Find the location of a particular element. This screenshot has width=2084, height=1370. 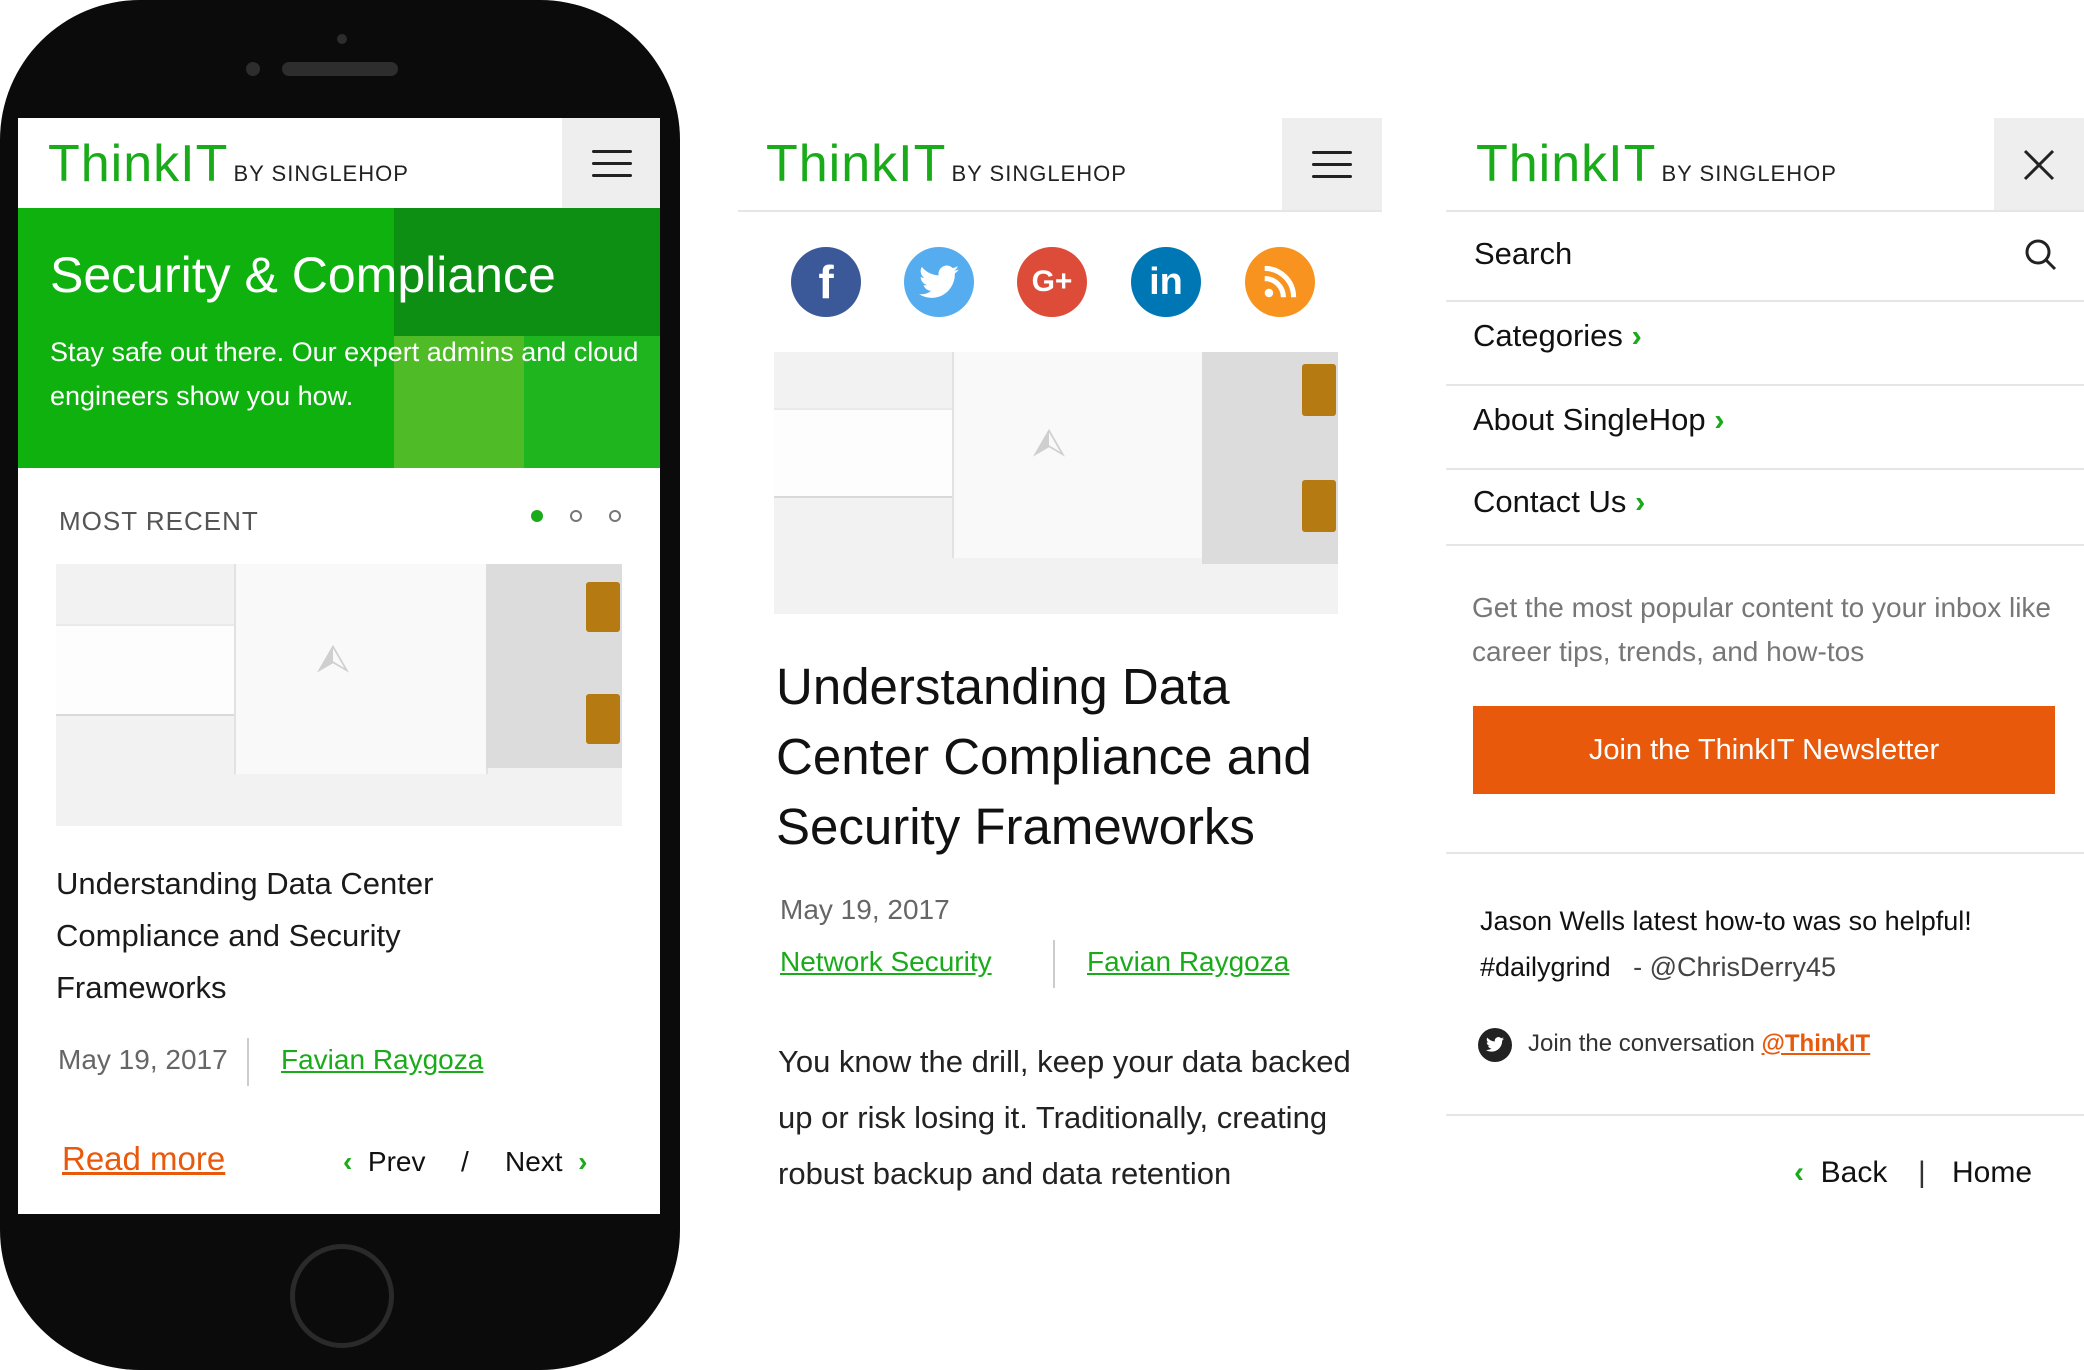

join-conversation: Join the conversation @ThinkIT is located at coordinates (1699, 1044).